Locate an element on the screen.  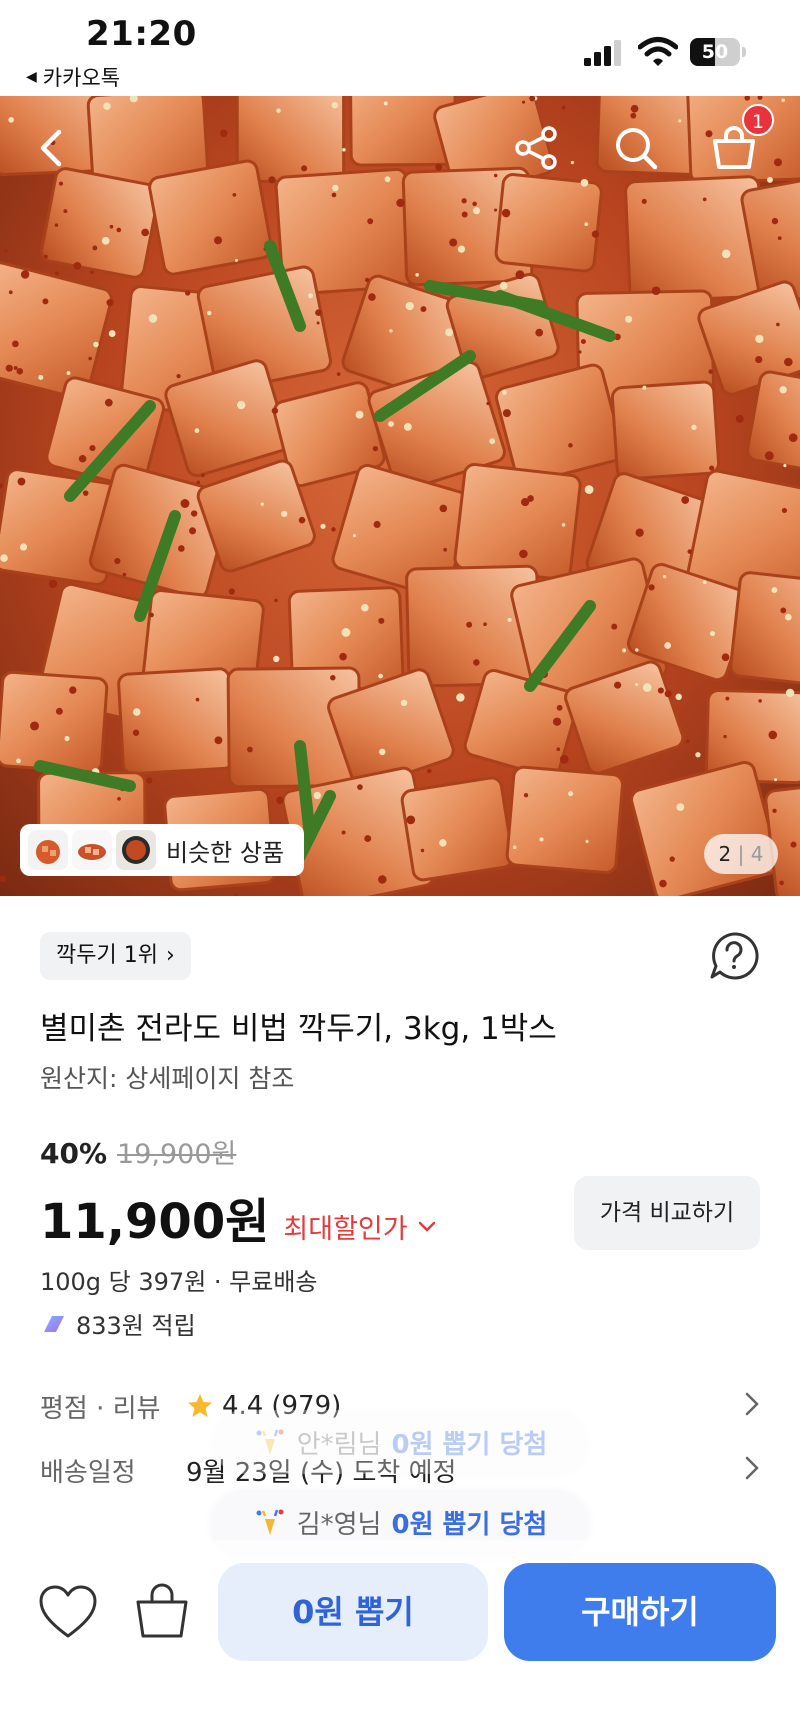
max-discount-label: 최대할인가 is located at coordinates (345, 1229).